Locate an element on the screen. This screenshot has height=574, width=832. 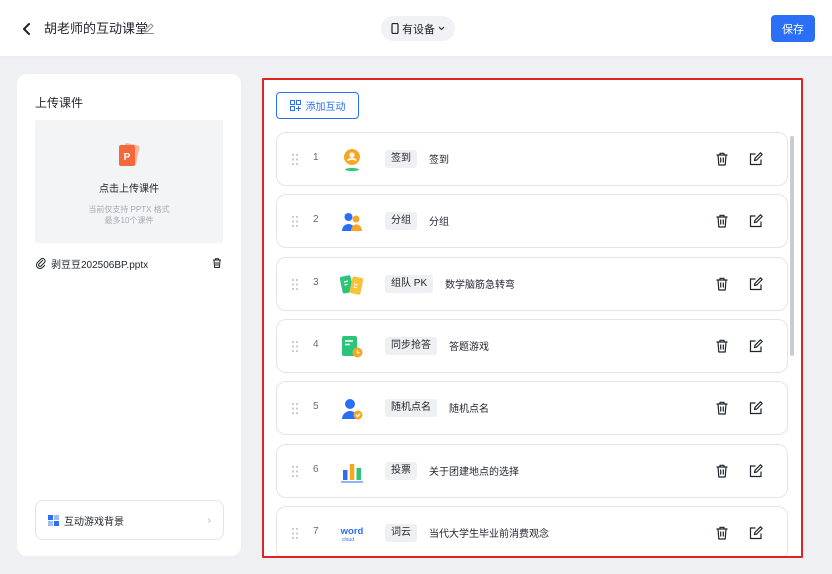
item-title: 数学脑筋急转弯 is located at coordinates (480, 285).